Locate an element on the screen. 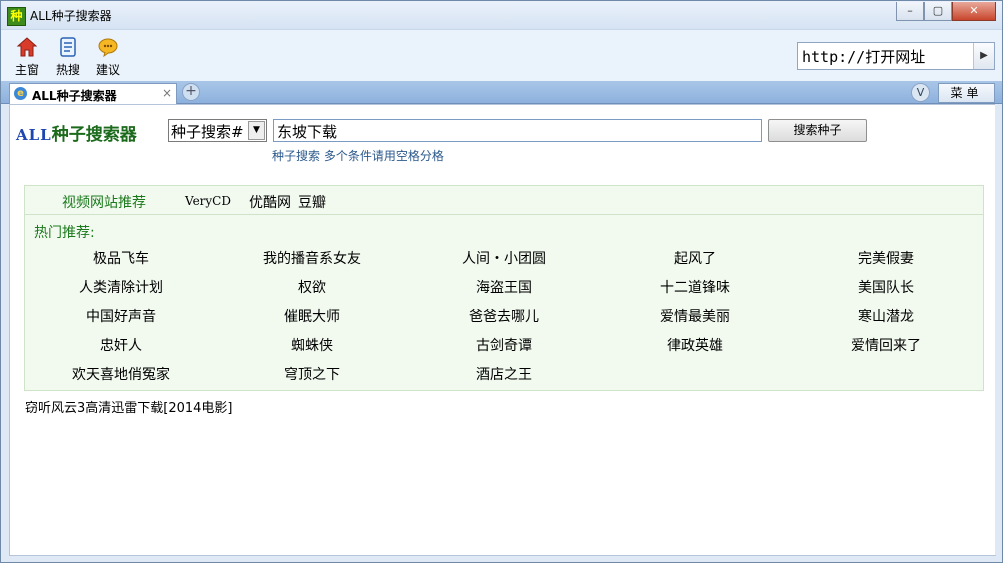 This screenshot has height=563, width=1003. ie-icon: e is located at coordinates (20, 93).